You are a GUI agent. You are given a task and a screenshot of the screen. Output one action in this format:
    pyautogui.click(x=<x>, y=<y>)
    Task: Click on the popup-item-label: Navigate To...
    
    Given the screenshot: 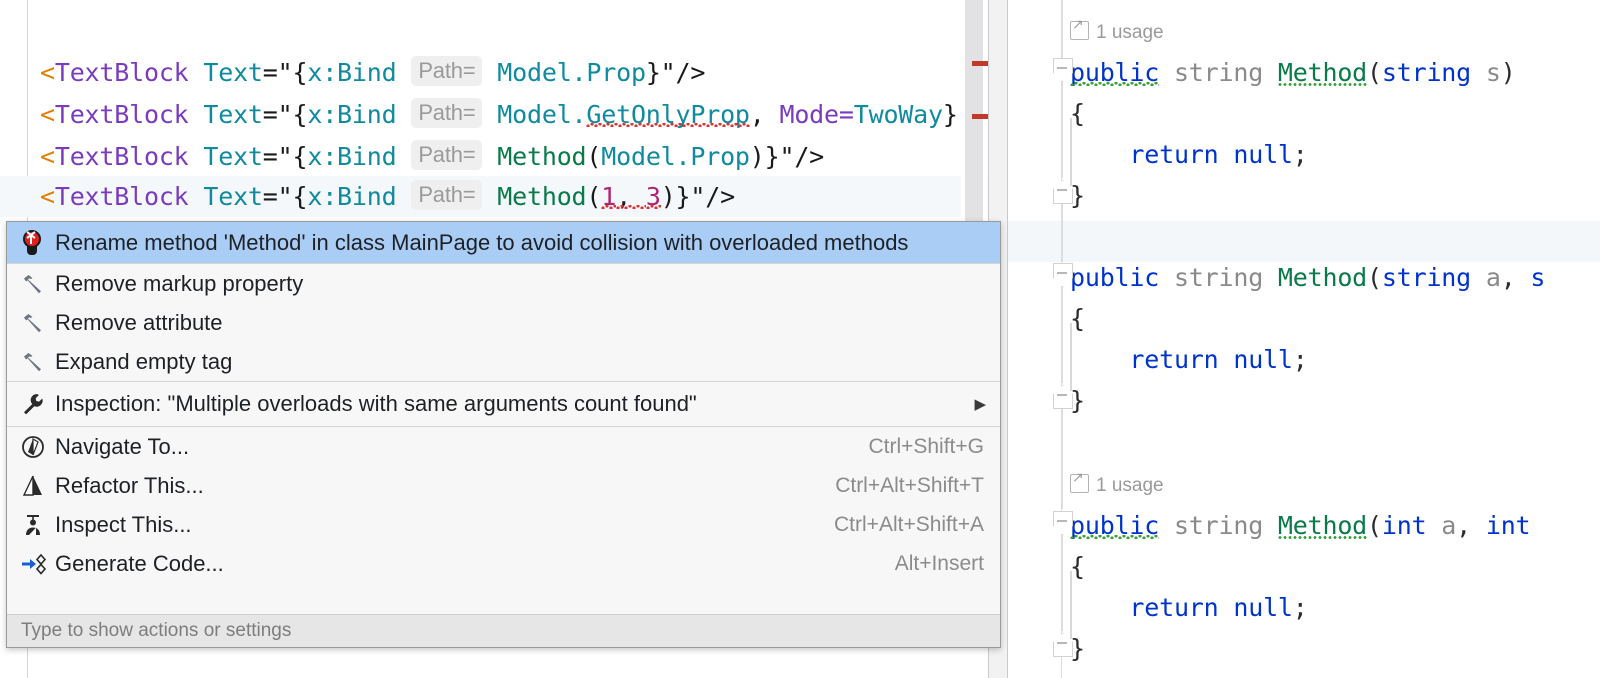 What is the action you would take?
    pyautogui.click(x=122, y=446)
    